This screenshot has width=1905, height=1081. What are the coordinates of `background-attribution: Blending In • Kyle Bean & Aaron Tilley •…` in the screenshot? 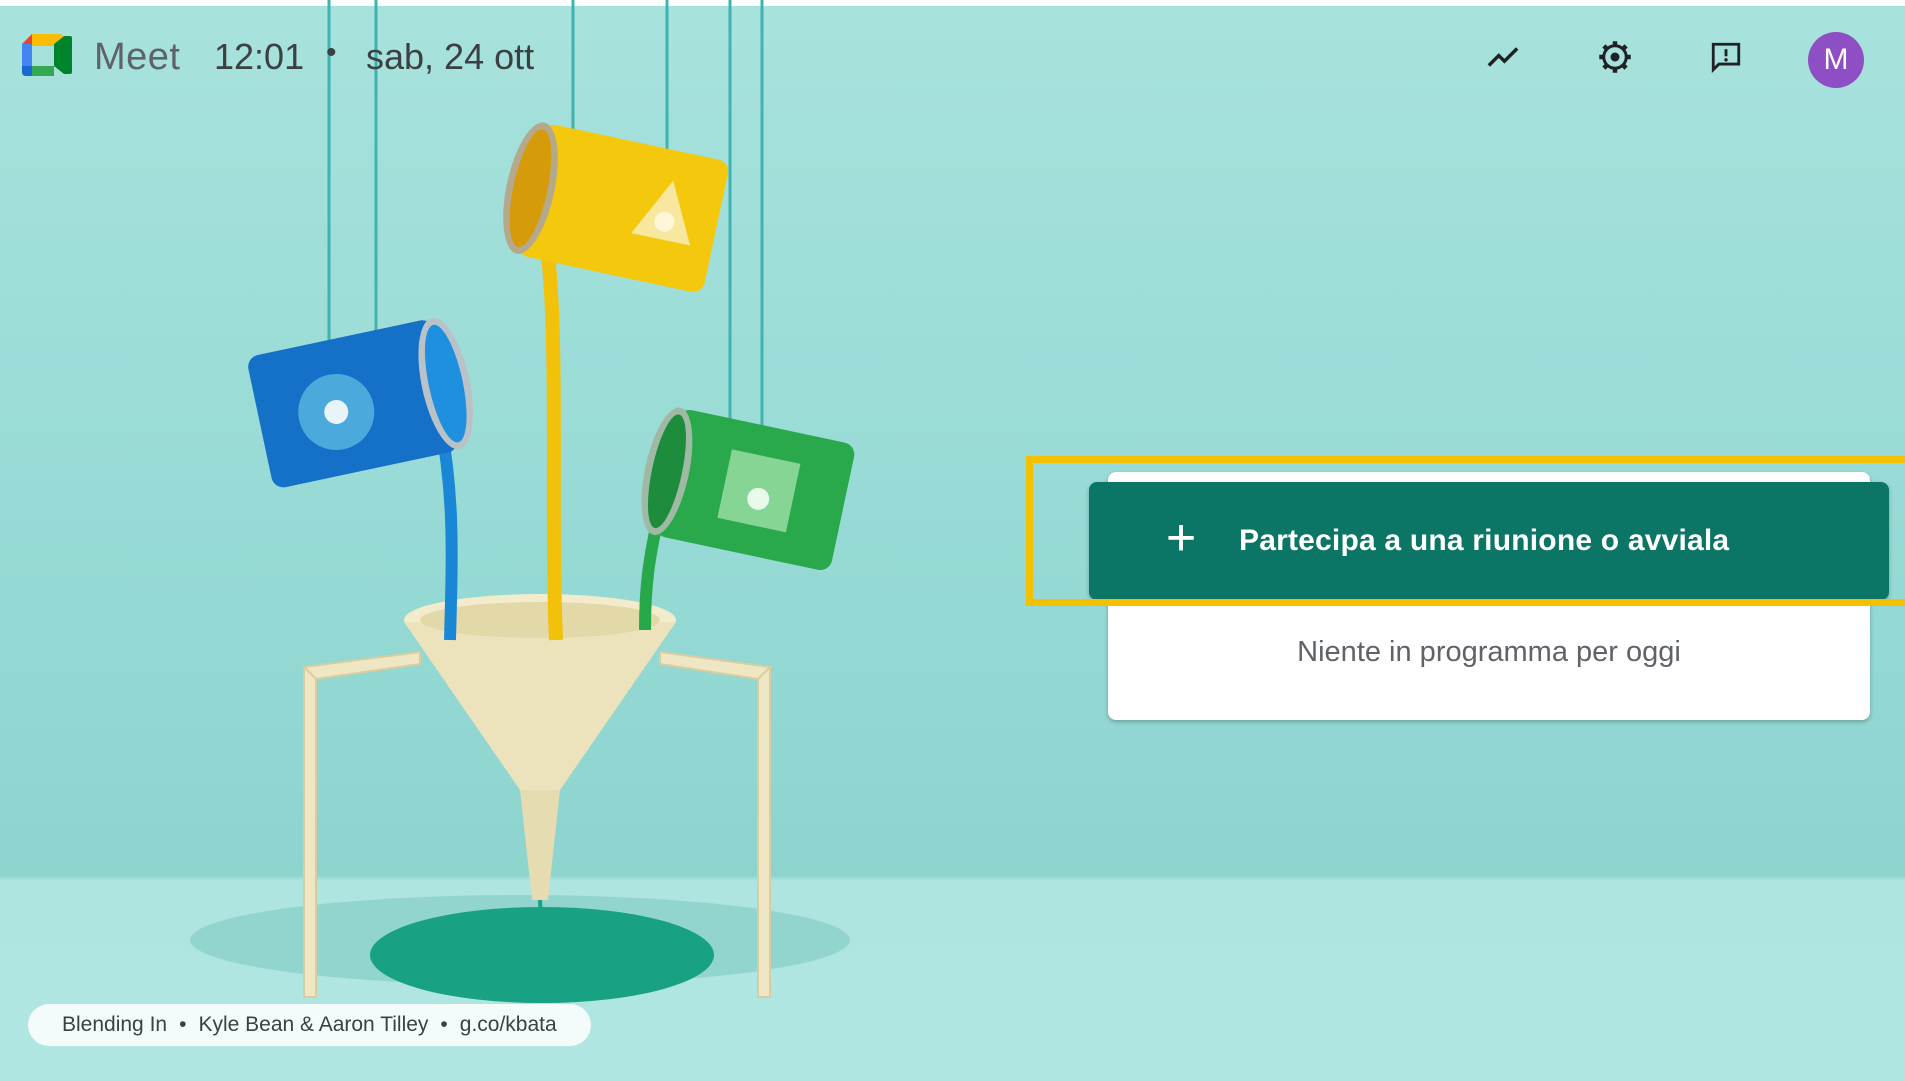 It's located at (309, 1025).